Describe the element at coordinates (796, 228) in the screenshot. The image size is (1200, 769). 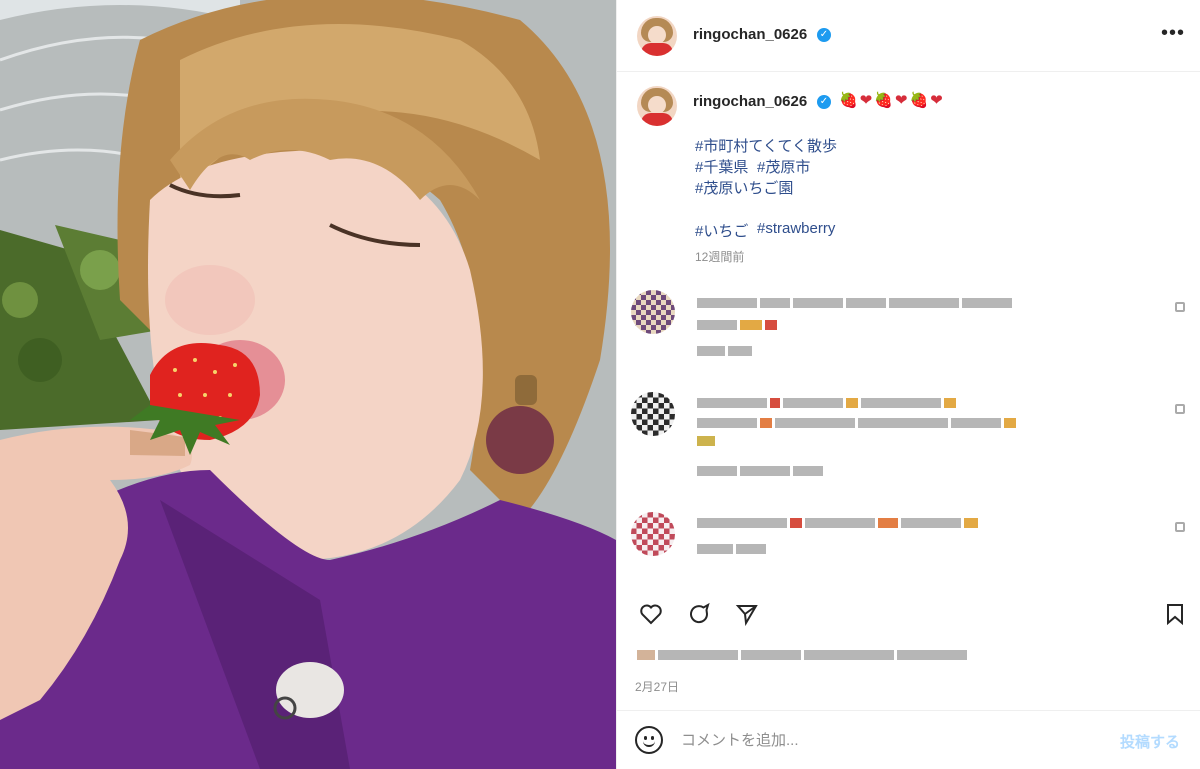
I see `hashtag-link: #strawberry` at that location.